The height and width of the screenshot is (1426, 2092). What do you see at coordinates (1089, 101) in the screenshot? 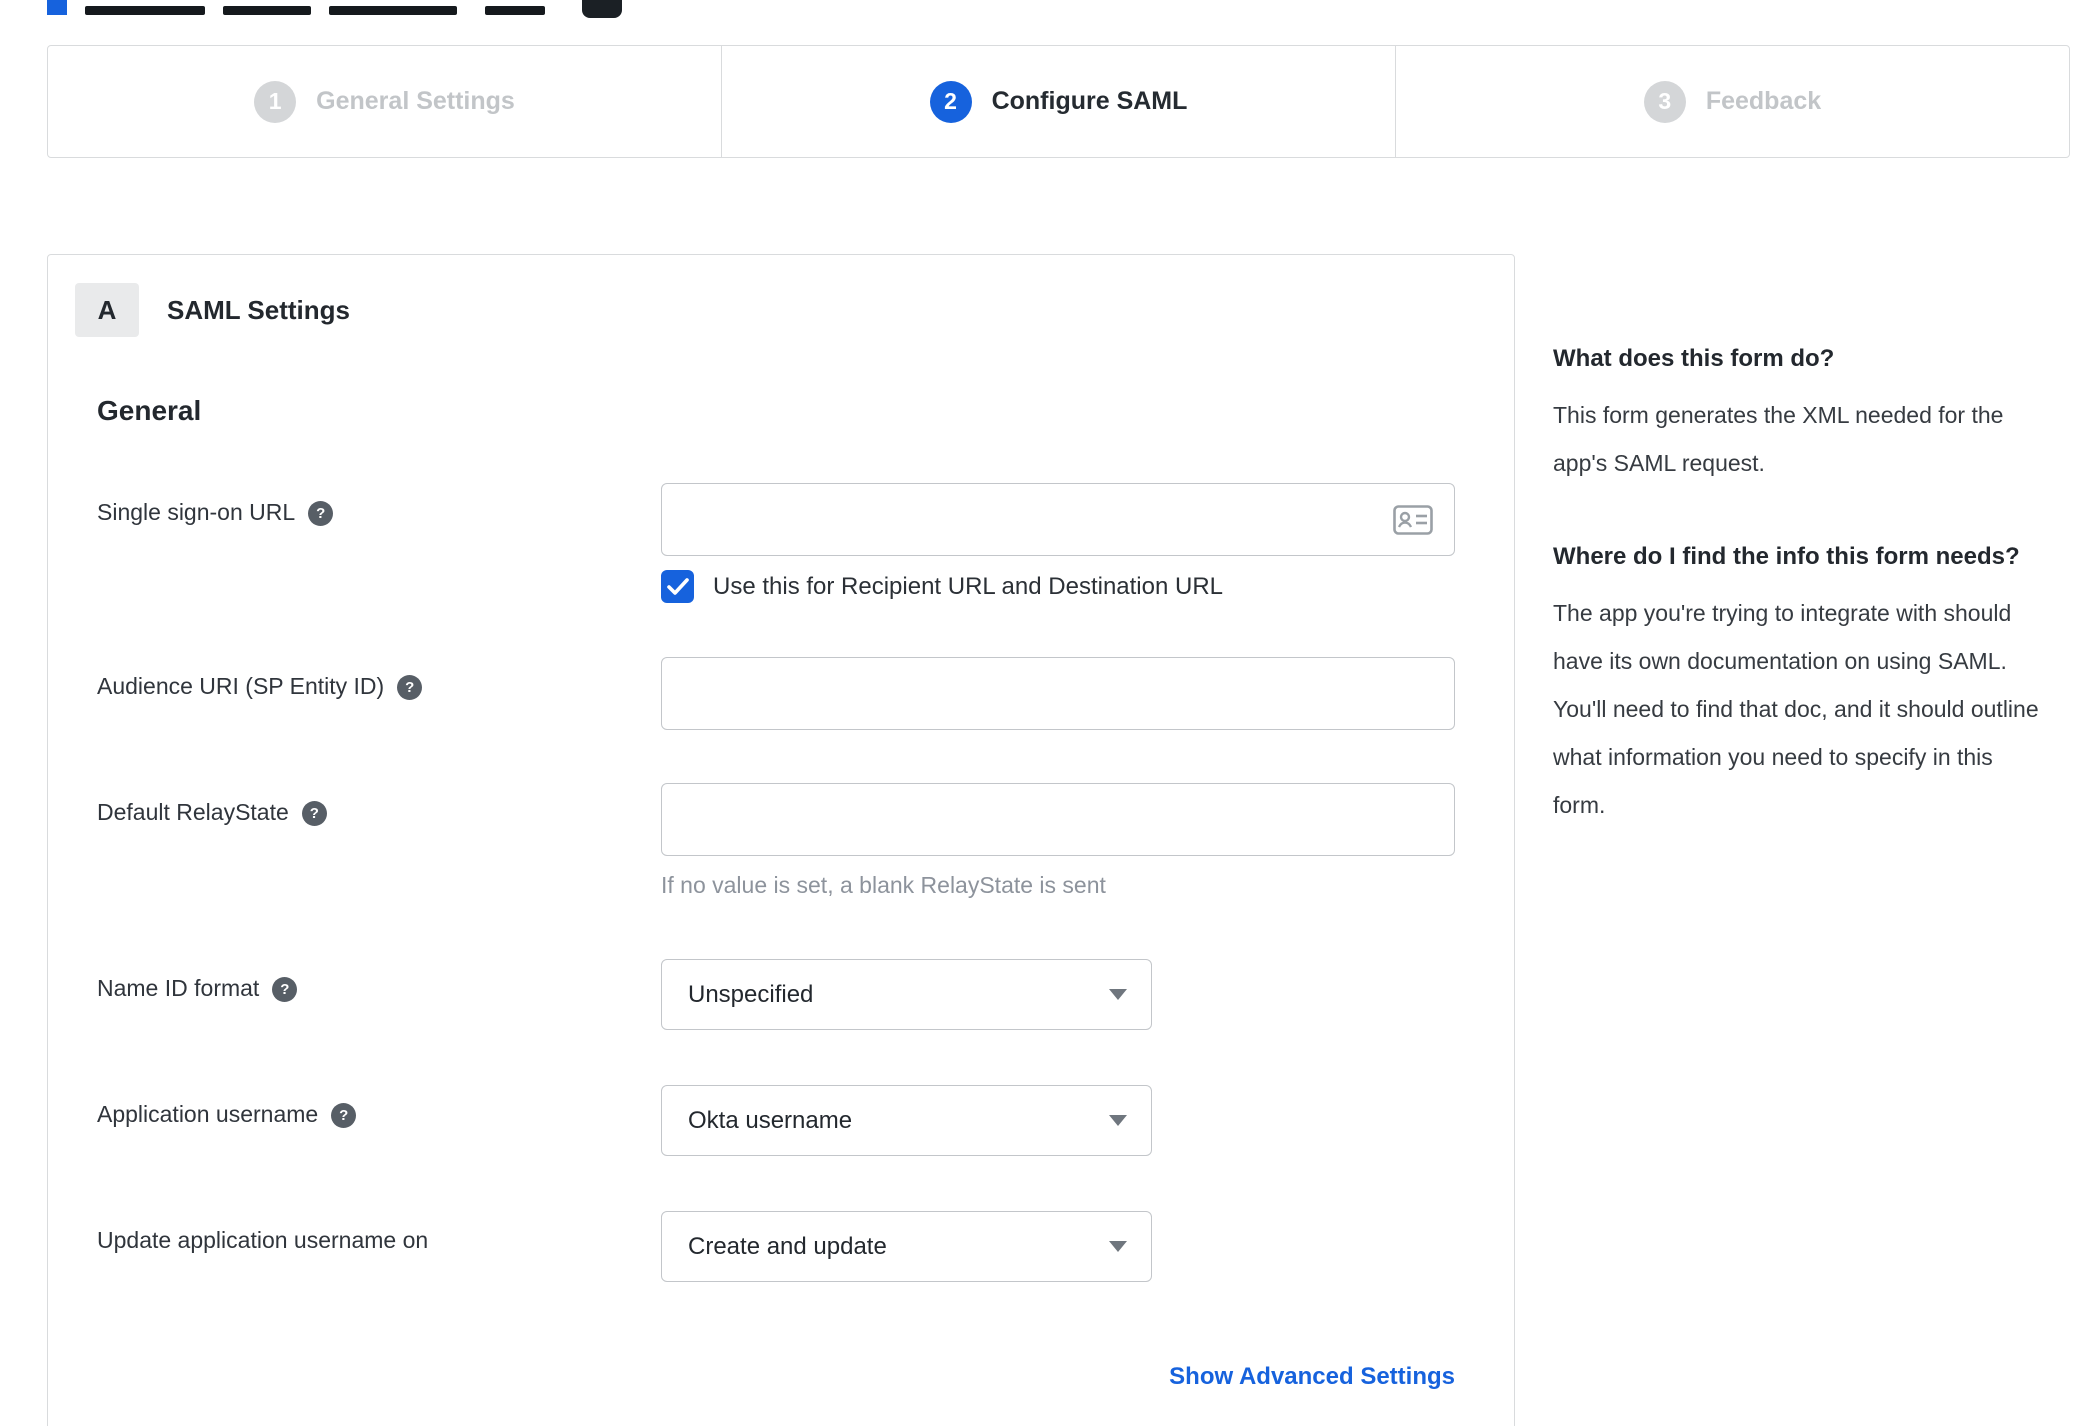
I see `step-label: Configure SAML` at bounding box center [1089, 101].